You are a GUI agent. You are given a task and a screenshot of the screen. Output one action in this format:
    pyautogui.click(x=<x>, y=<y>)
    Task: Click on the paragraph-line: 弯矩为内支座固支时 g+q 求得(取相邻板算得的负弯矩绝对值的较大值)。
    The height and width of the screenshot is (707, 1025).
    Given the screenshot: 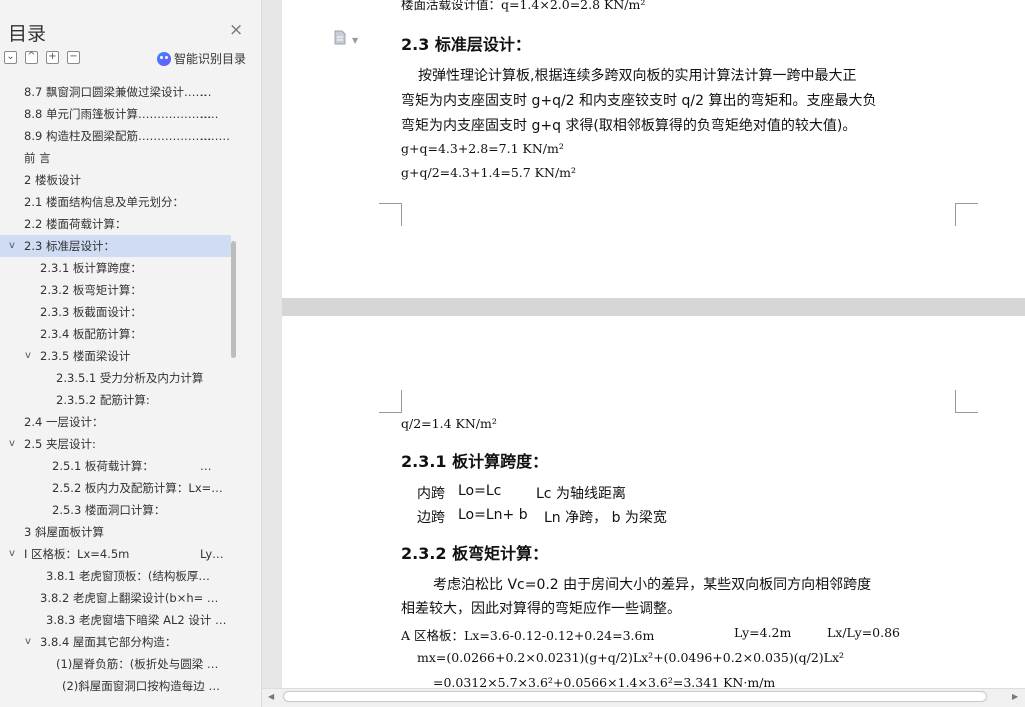 What is the action you would take?
    pyautogui.click(x=629, y=126)
    